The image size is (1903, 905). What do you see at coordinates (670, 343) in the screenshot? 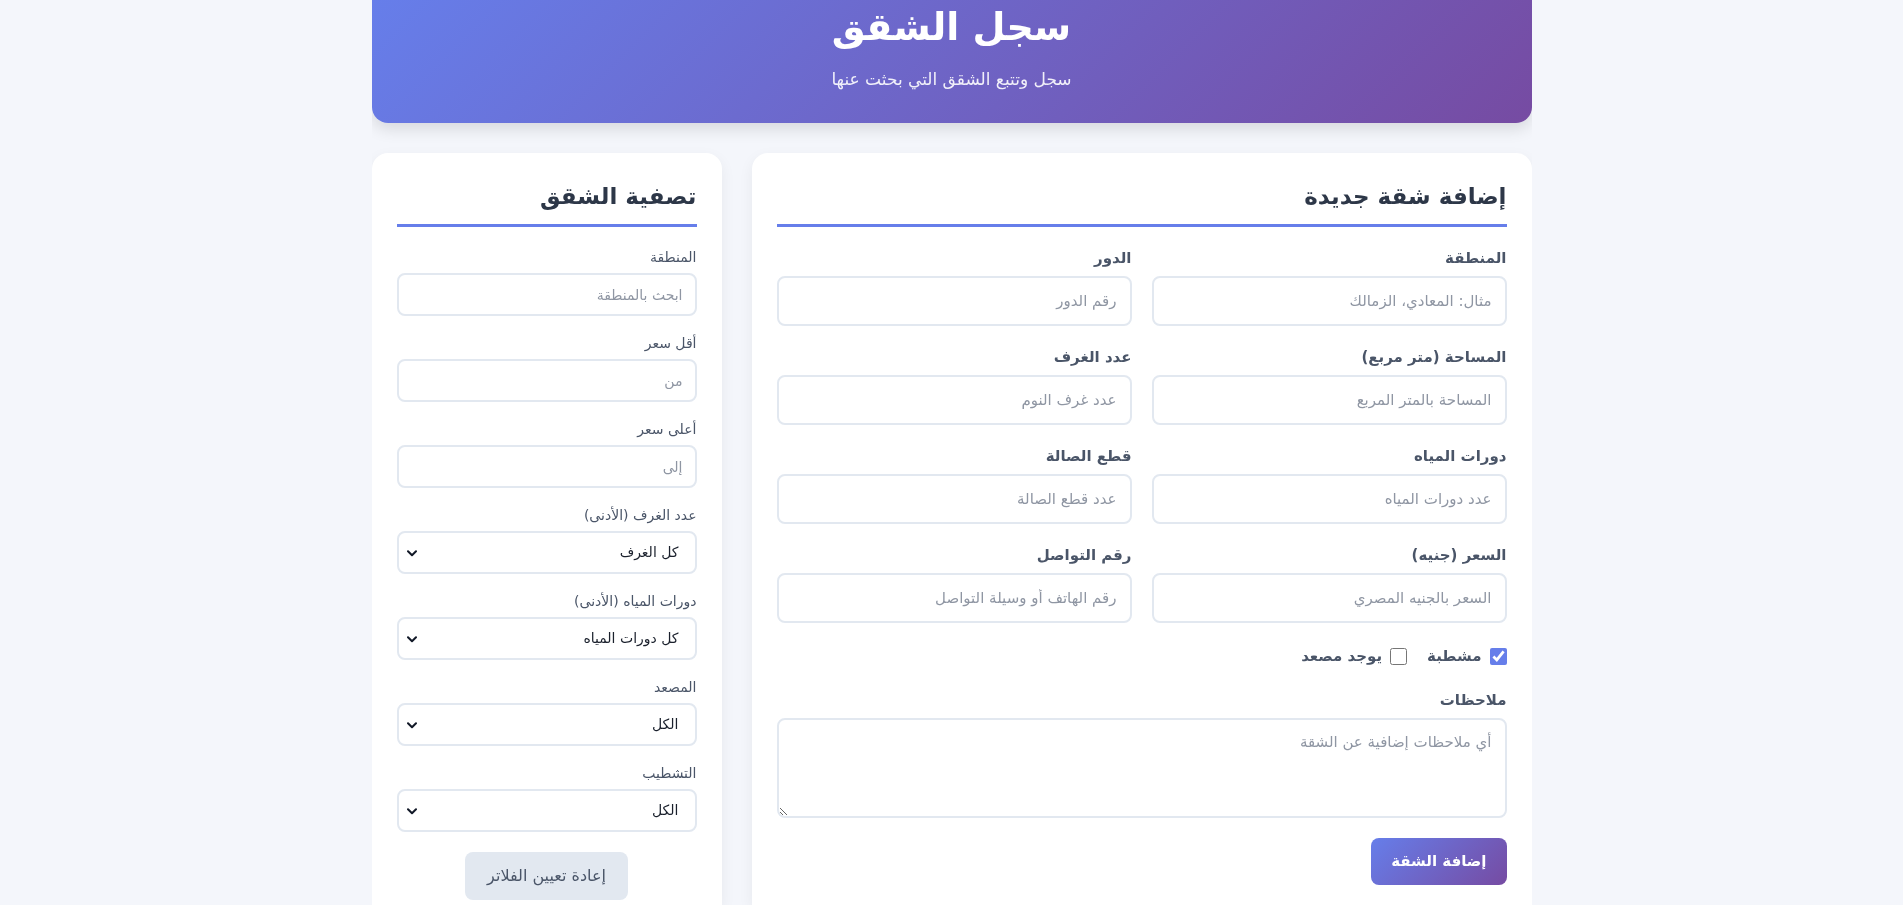
I see `filter-label: أقل سعر` at bounding box center [670, 343].